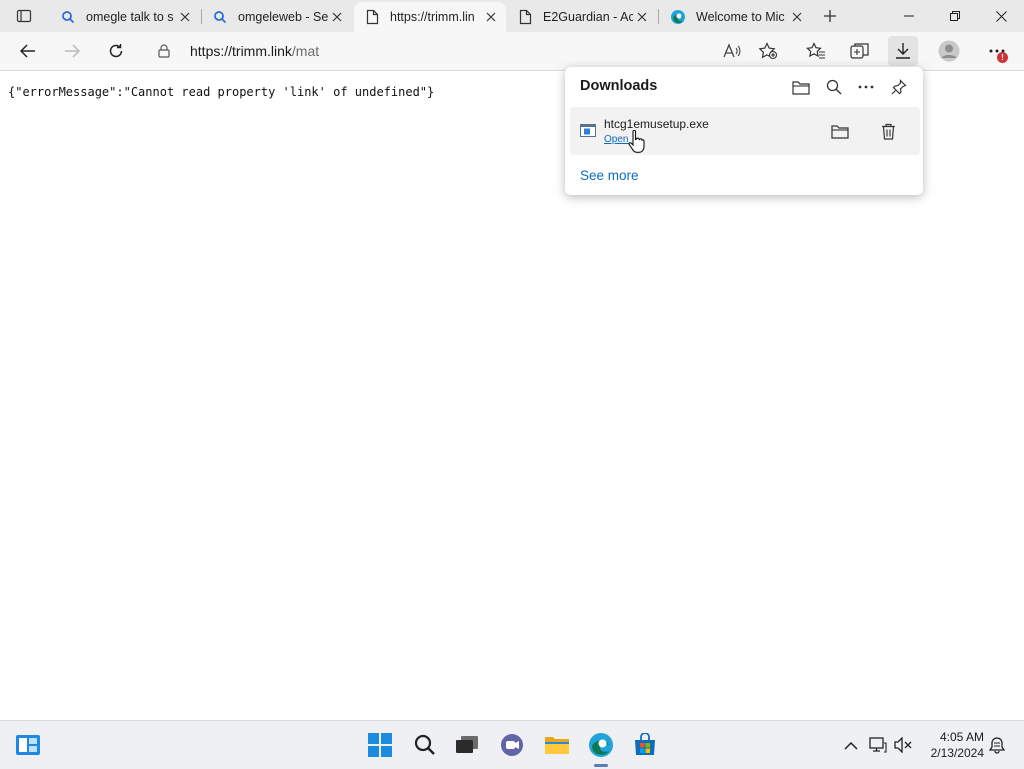 The width and height of the screenshot is (1024, 769). I want to click on tab-omegle-talk: omegle talk to s, so click(125, 17).